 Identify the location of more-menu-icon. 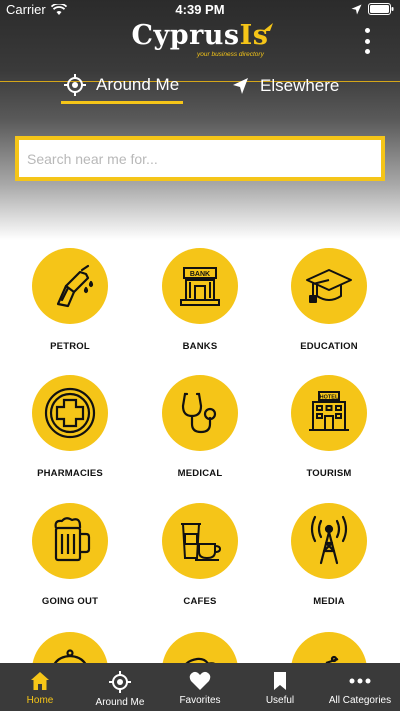
(367, 41).